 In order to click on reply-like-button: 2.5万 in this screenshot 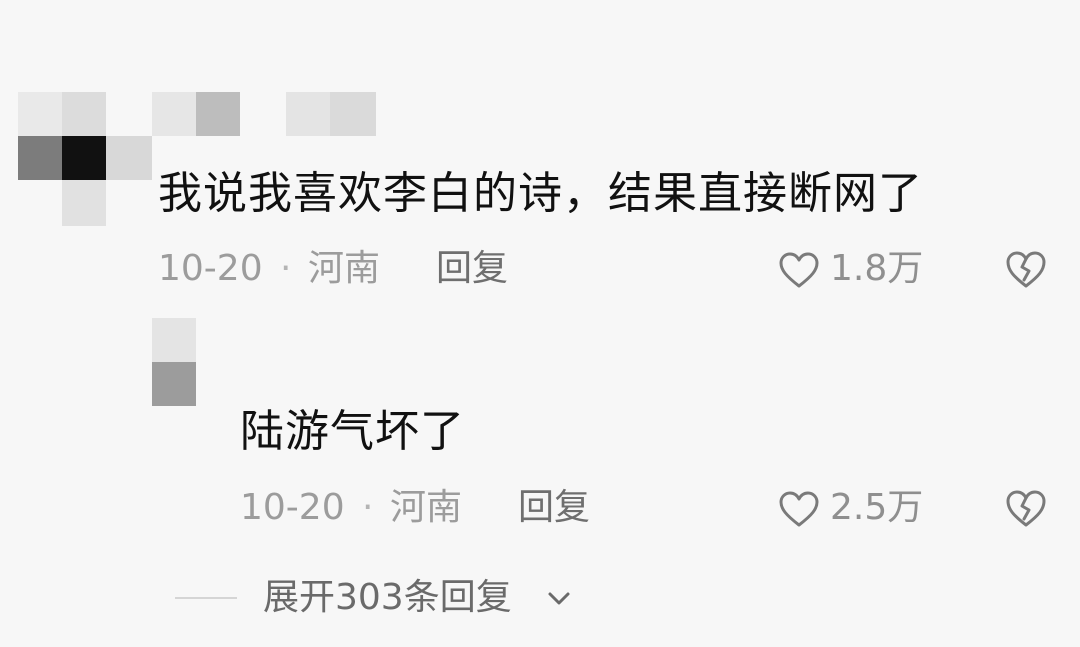, I will do `click(863, 508)`.